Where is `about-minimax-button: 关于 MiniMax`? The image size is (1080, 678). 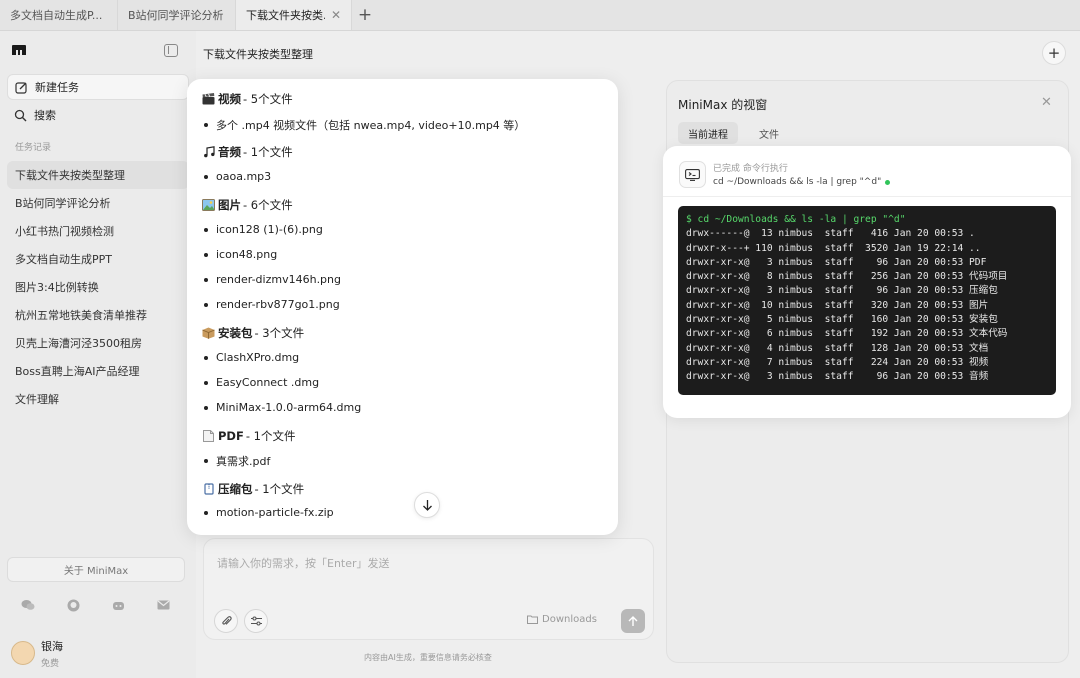 about-minimax-button: 关于 MiniMax is located at coordinates (96, 569).